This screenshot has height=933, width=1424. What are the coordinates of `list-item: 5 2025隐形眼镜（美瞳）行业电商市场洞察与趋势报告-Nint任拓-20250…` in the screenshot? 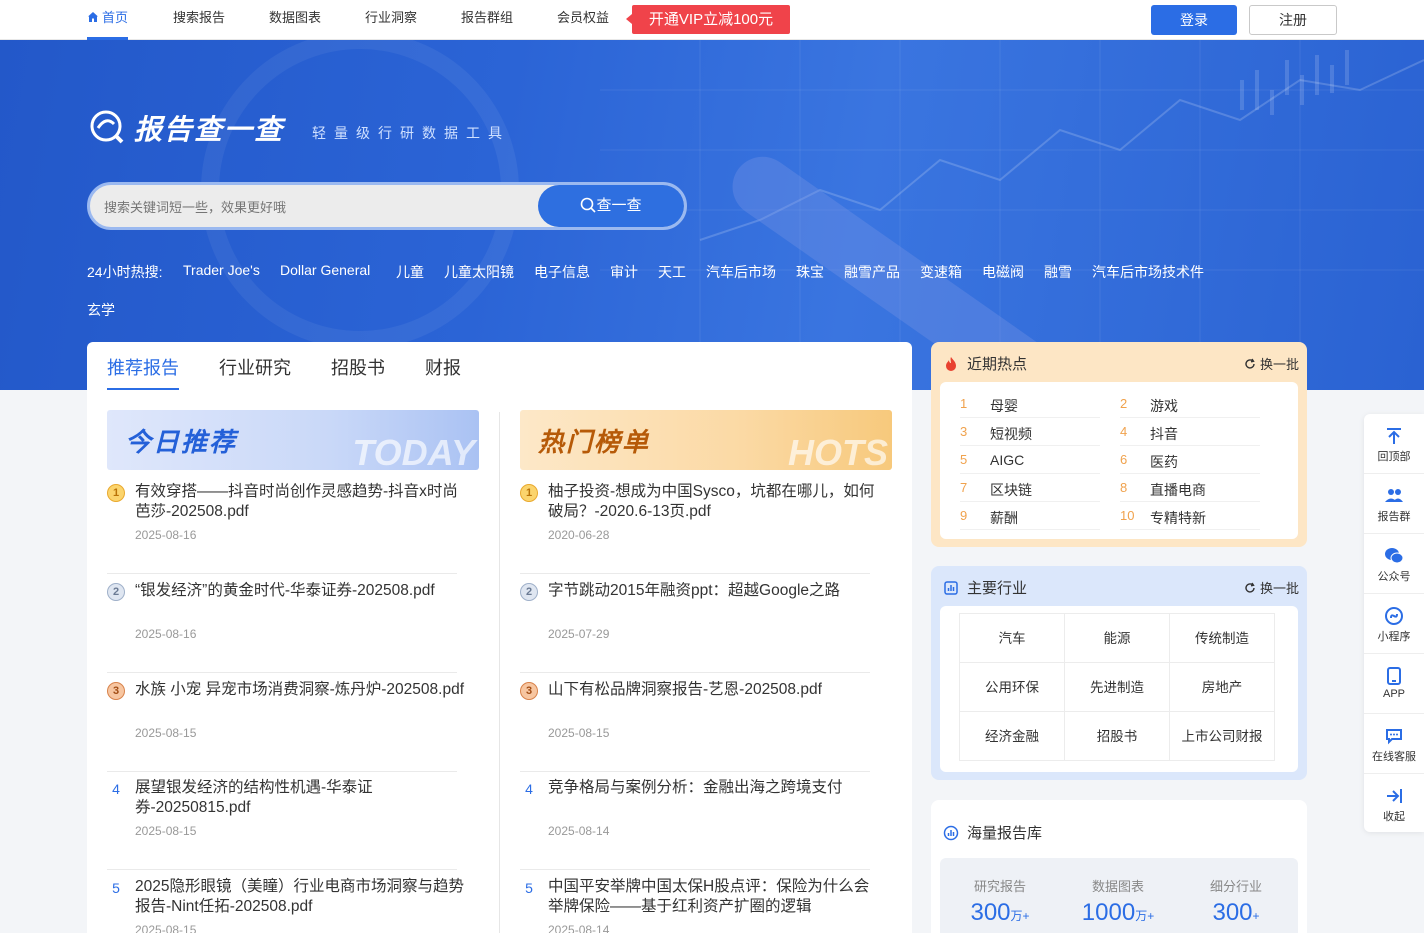 It's located at (285, 905).